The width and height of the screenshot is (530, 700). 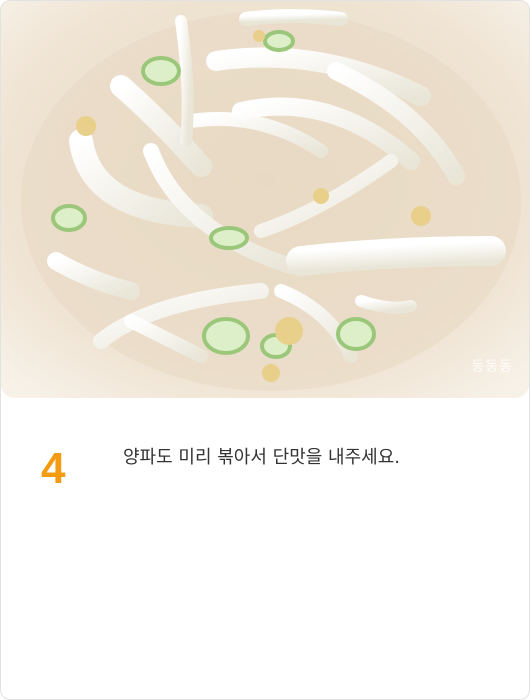 I want to click on step-number: 4, so click(x=53, y=468).